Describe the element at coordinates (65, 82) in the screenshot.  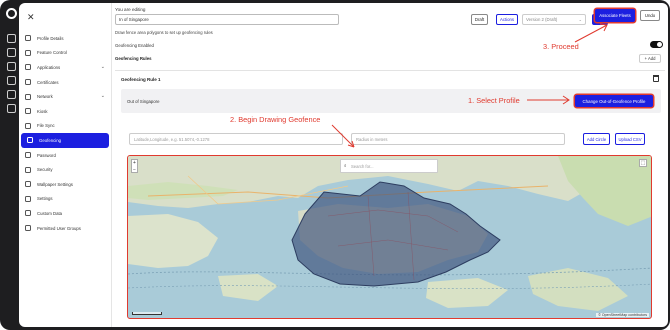
I see `sidebar-item-certificates: Certificates` at that location.